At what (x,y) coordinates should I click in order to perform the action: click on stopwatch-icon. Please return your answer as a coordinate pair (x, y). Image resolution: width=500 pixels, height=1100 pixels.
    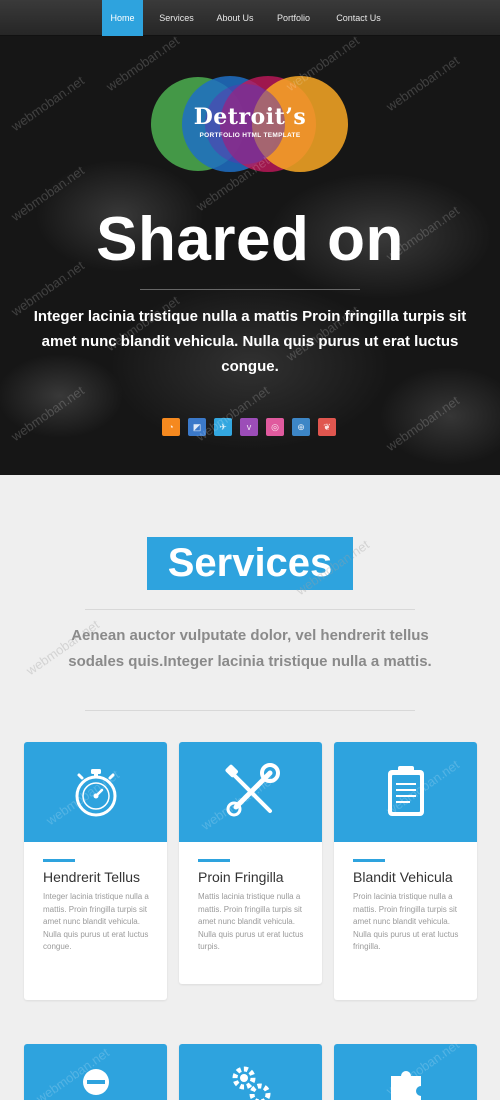
    Looking at the image, I should click on (95, 793).